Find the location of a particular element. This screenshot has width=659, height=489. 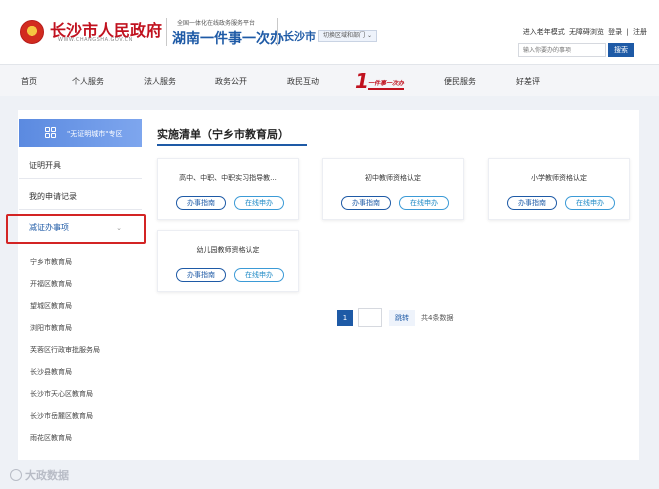

register-link: 注册 is located at coordinates (640, 32).